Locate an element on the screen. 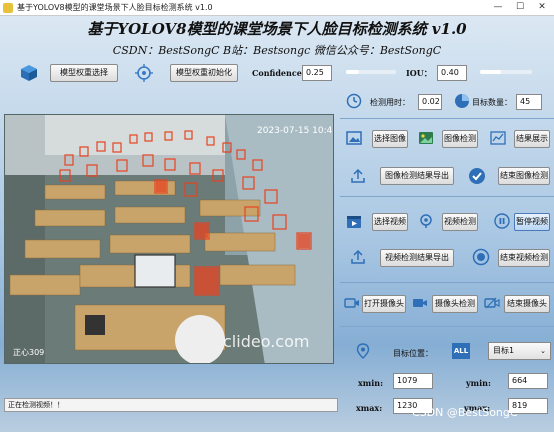 Image resolution: width=554 pixels, height=432 pixels. check-circle-icon is located at coordinates (477, 176).